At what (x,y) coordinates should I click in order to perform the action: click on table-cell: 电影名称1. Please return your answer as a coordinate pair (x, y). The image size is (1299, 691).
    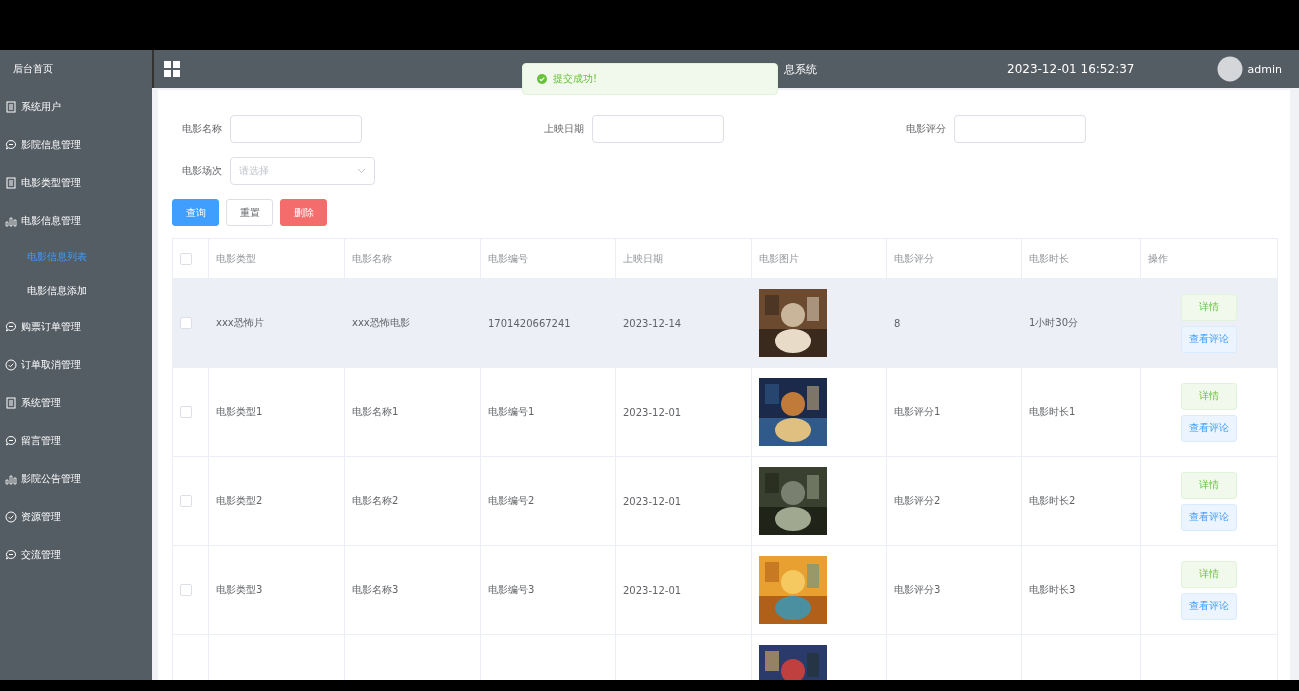
    Looking at the image, I should click on (375, 411).